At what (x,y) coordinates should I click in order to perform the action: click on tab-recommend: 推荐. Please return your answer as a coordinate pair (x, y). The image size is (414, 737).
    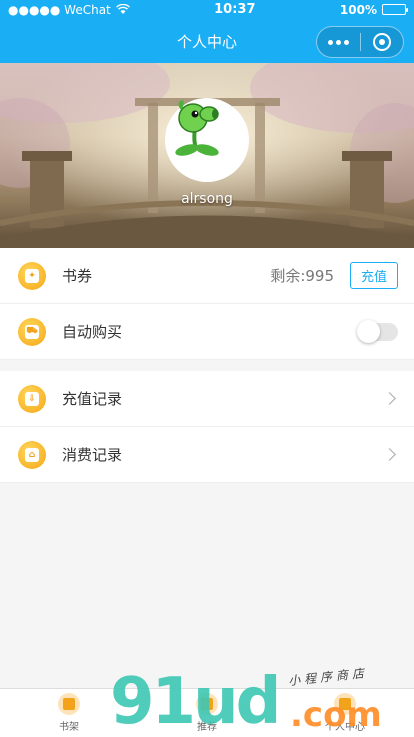
    Looking at the image, I should click on (207, 713).